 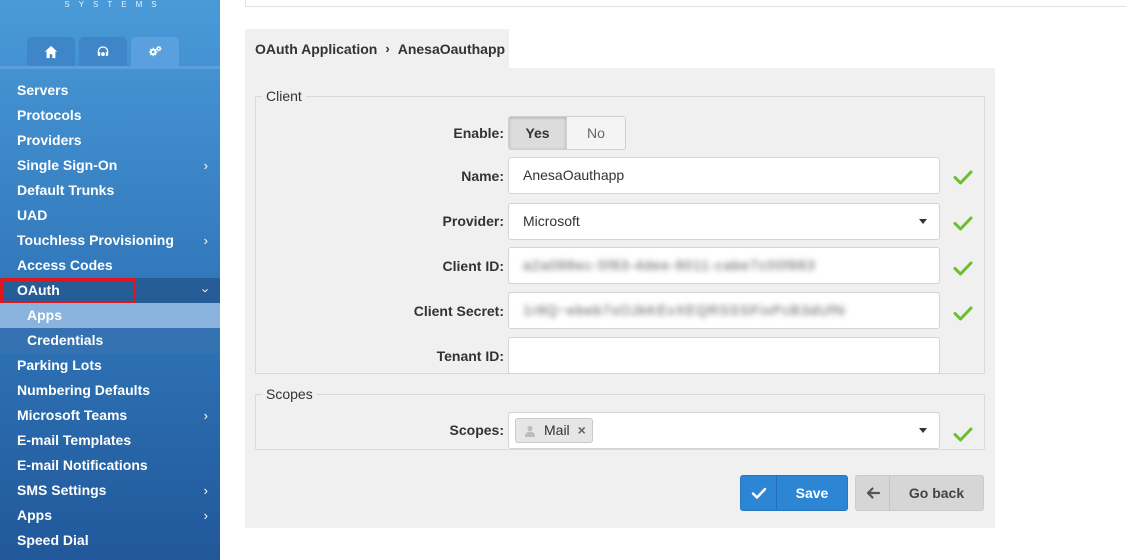 I want to click on provider-value: Microsoft, so click(x=551, y=221).